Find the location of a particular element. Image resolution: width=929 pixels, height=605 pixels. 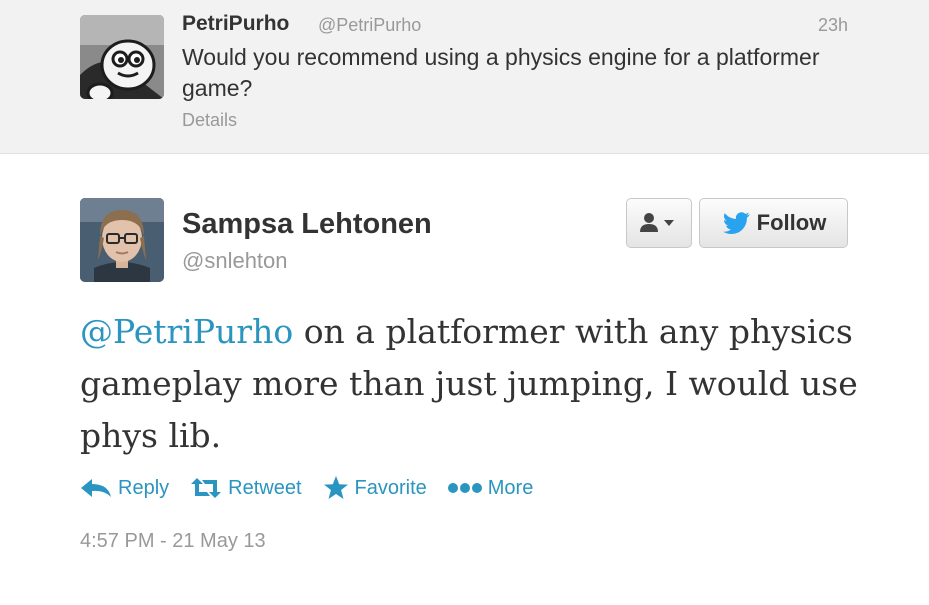

reply-label: Reply is located at coordinates (144, 487).